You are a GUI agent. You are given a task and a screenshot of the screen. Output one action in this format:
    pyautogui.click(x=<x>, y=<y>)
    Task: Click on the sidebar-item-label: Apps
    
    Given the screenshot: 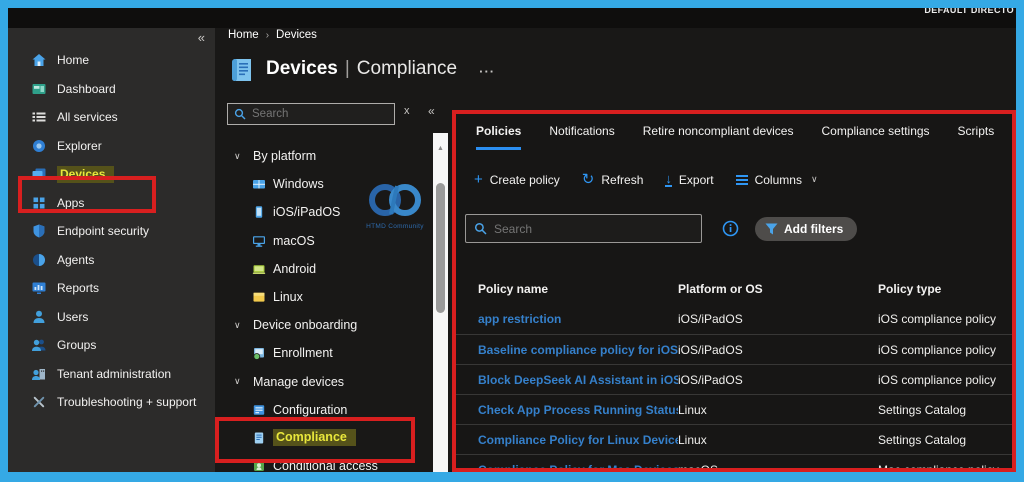 What is the action you would take?
    pyautogui.click(x=71, y=202)
    